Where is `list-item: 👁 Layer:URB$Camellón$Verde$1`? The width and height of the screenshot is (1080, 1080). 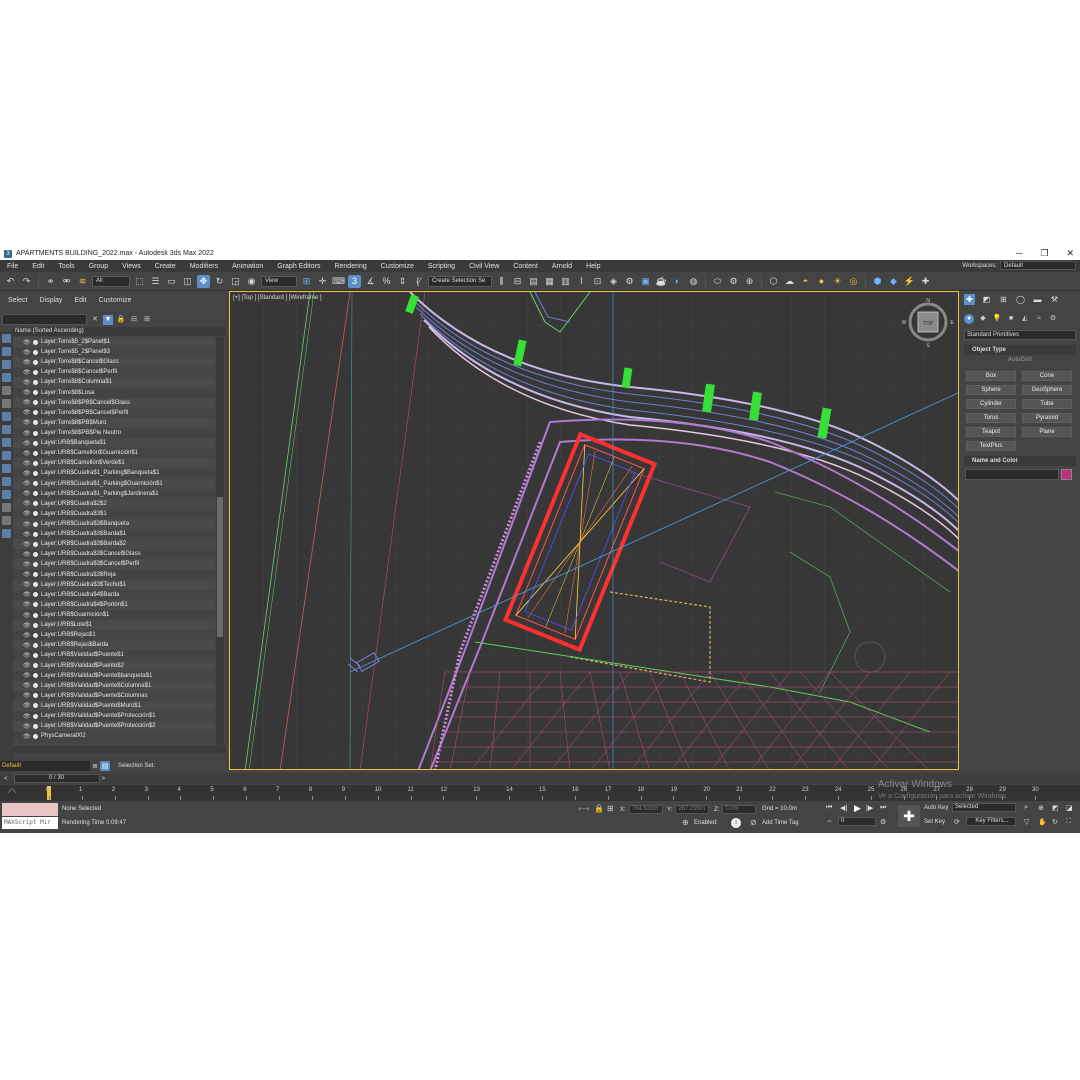 list-item: 👁 Layer:URB$Camellón$Verde$1 is located at coordinates (114, 463).